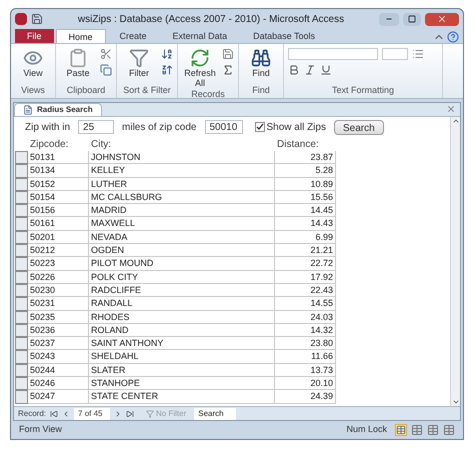 The image size is (474, 450). What do you see at coordinates (333, 54) in the screenshot?
I see `font-field` at bounding box center [333, 54].